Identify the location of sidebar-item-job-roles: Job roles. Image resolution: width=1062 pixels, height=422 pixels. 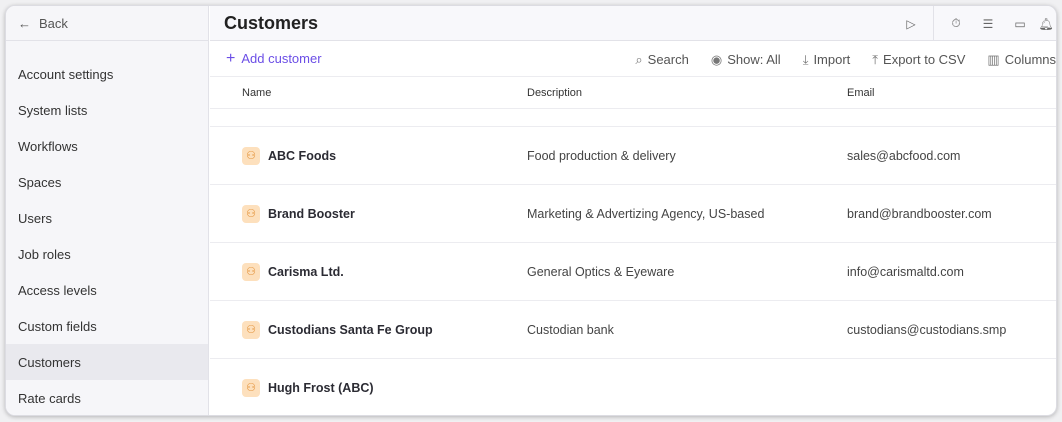
(107, 254).